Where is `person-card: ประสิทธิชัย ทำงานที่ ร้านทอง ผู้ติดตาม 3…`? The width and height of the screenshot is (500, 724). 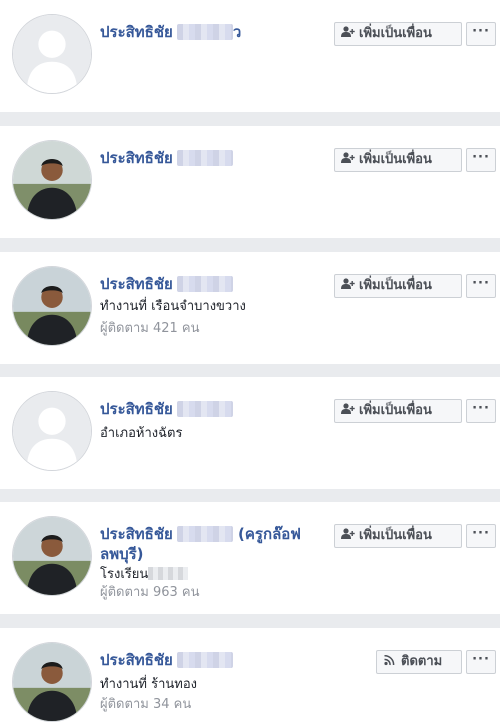 person-card: ประสิทธิชัย ทำงานที่ ร้านทอง ผู้ติดตาม 3… is located at coordinates (250, 676).